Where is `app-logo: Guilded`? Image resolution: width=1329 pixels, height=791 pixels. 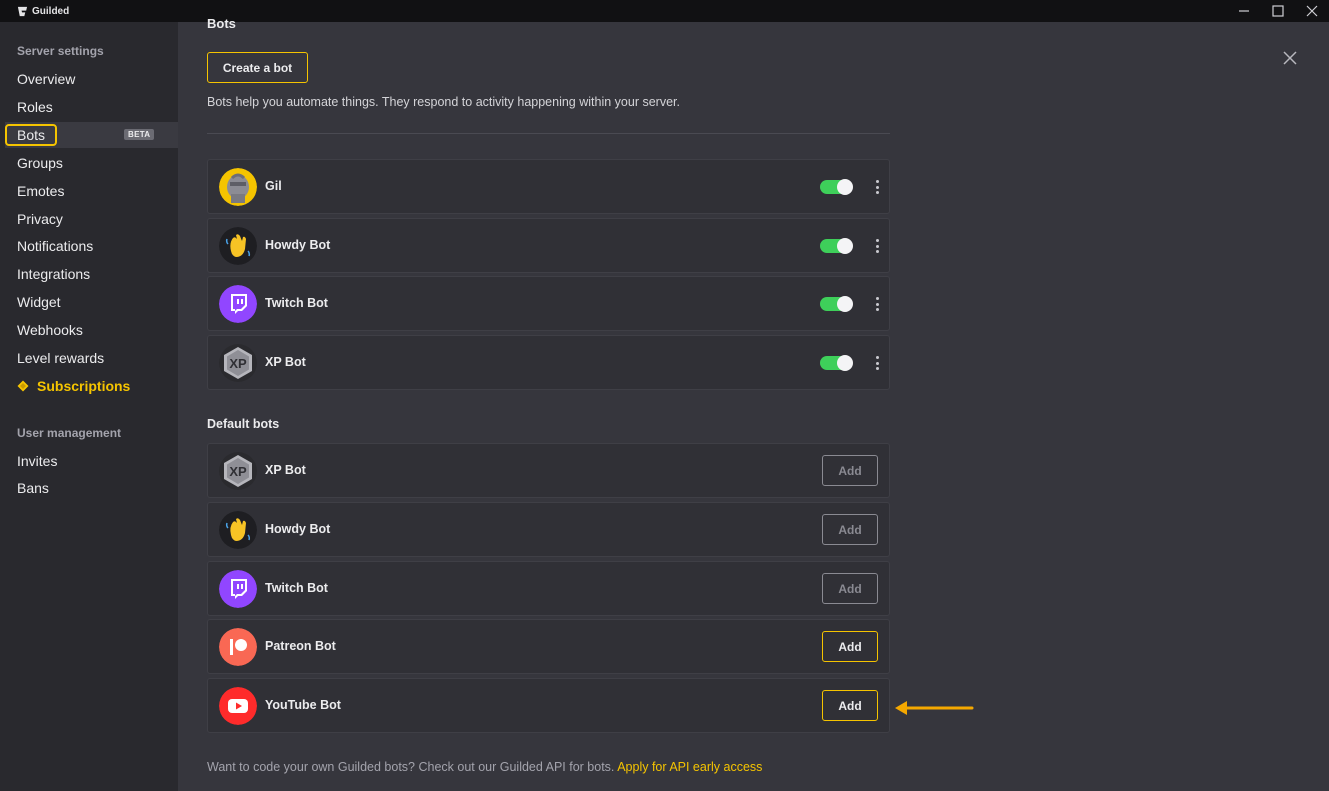 app-logo: Guilded is located at coordinates (43, 11).